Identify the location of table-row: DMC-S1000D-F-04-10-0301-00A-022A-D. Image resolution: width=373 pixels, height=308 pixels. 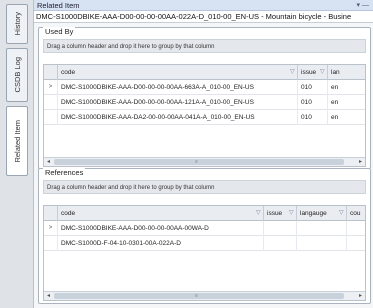
(204, 243).